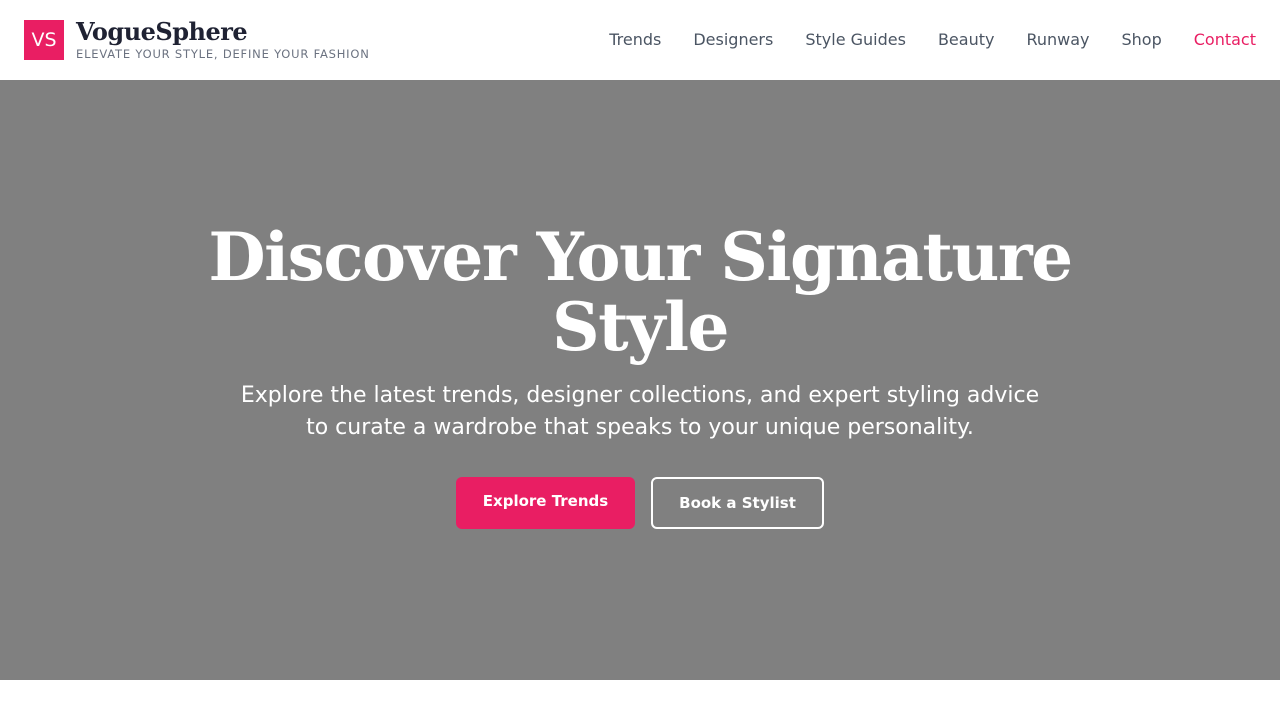 The height and width of the screenshot is (720, 1280). What do you see at coordinates (733, 40) in the screenshot?
I see `nav-link-designers: Designers` at bounding box center [733, 40].